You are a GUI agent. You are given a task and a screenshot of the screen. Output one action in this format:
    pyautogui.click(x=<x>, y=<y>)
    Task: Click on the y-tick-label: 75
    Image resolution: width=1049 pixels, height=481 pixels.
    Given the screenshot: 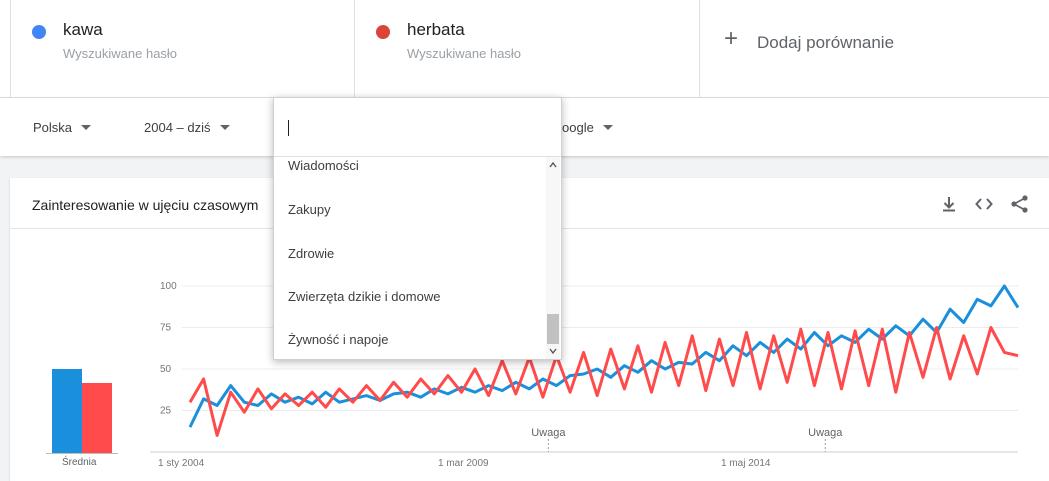 What is the action you would take?
    pyautogui.click(x=166, y=328)
    